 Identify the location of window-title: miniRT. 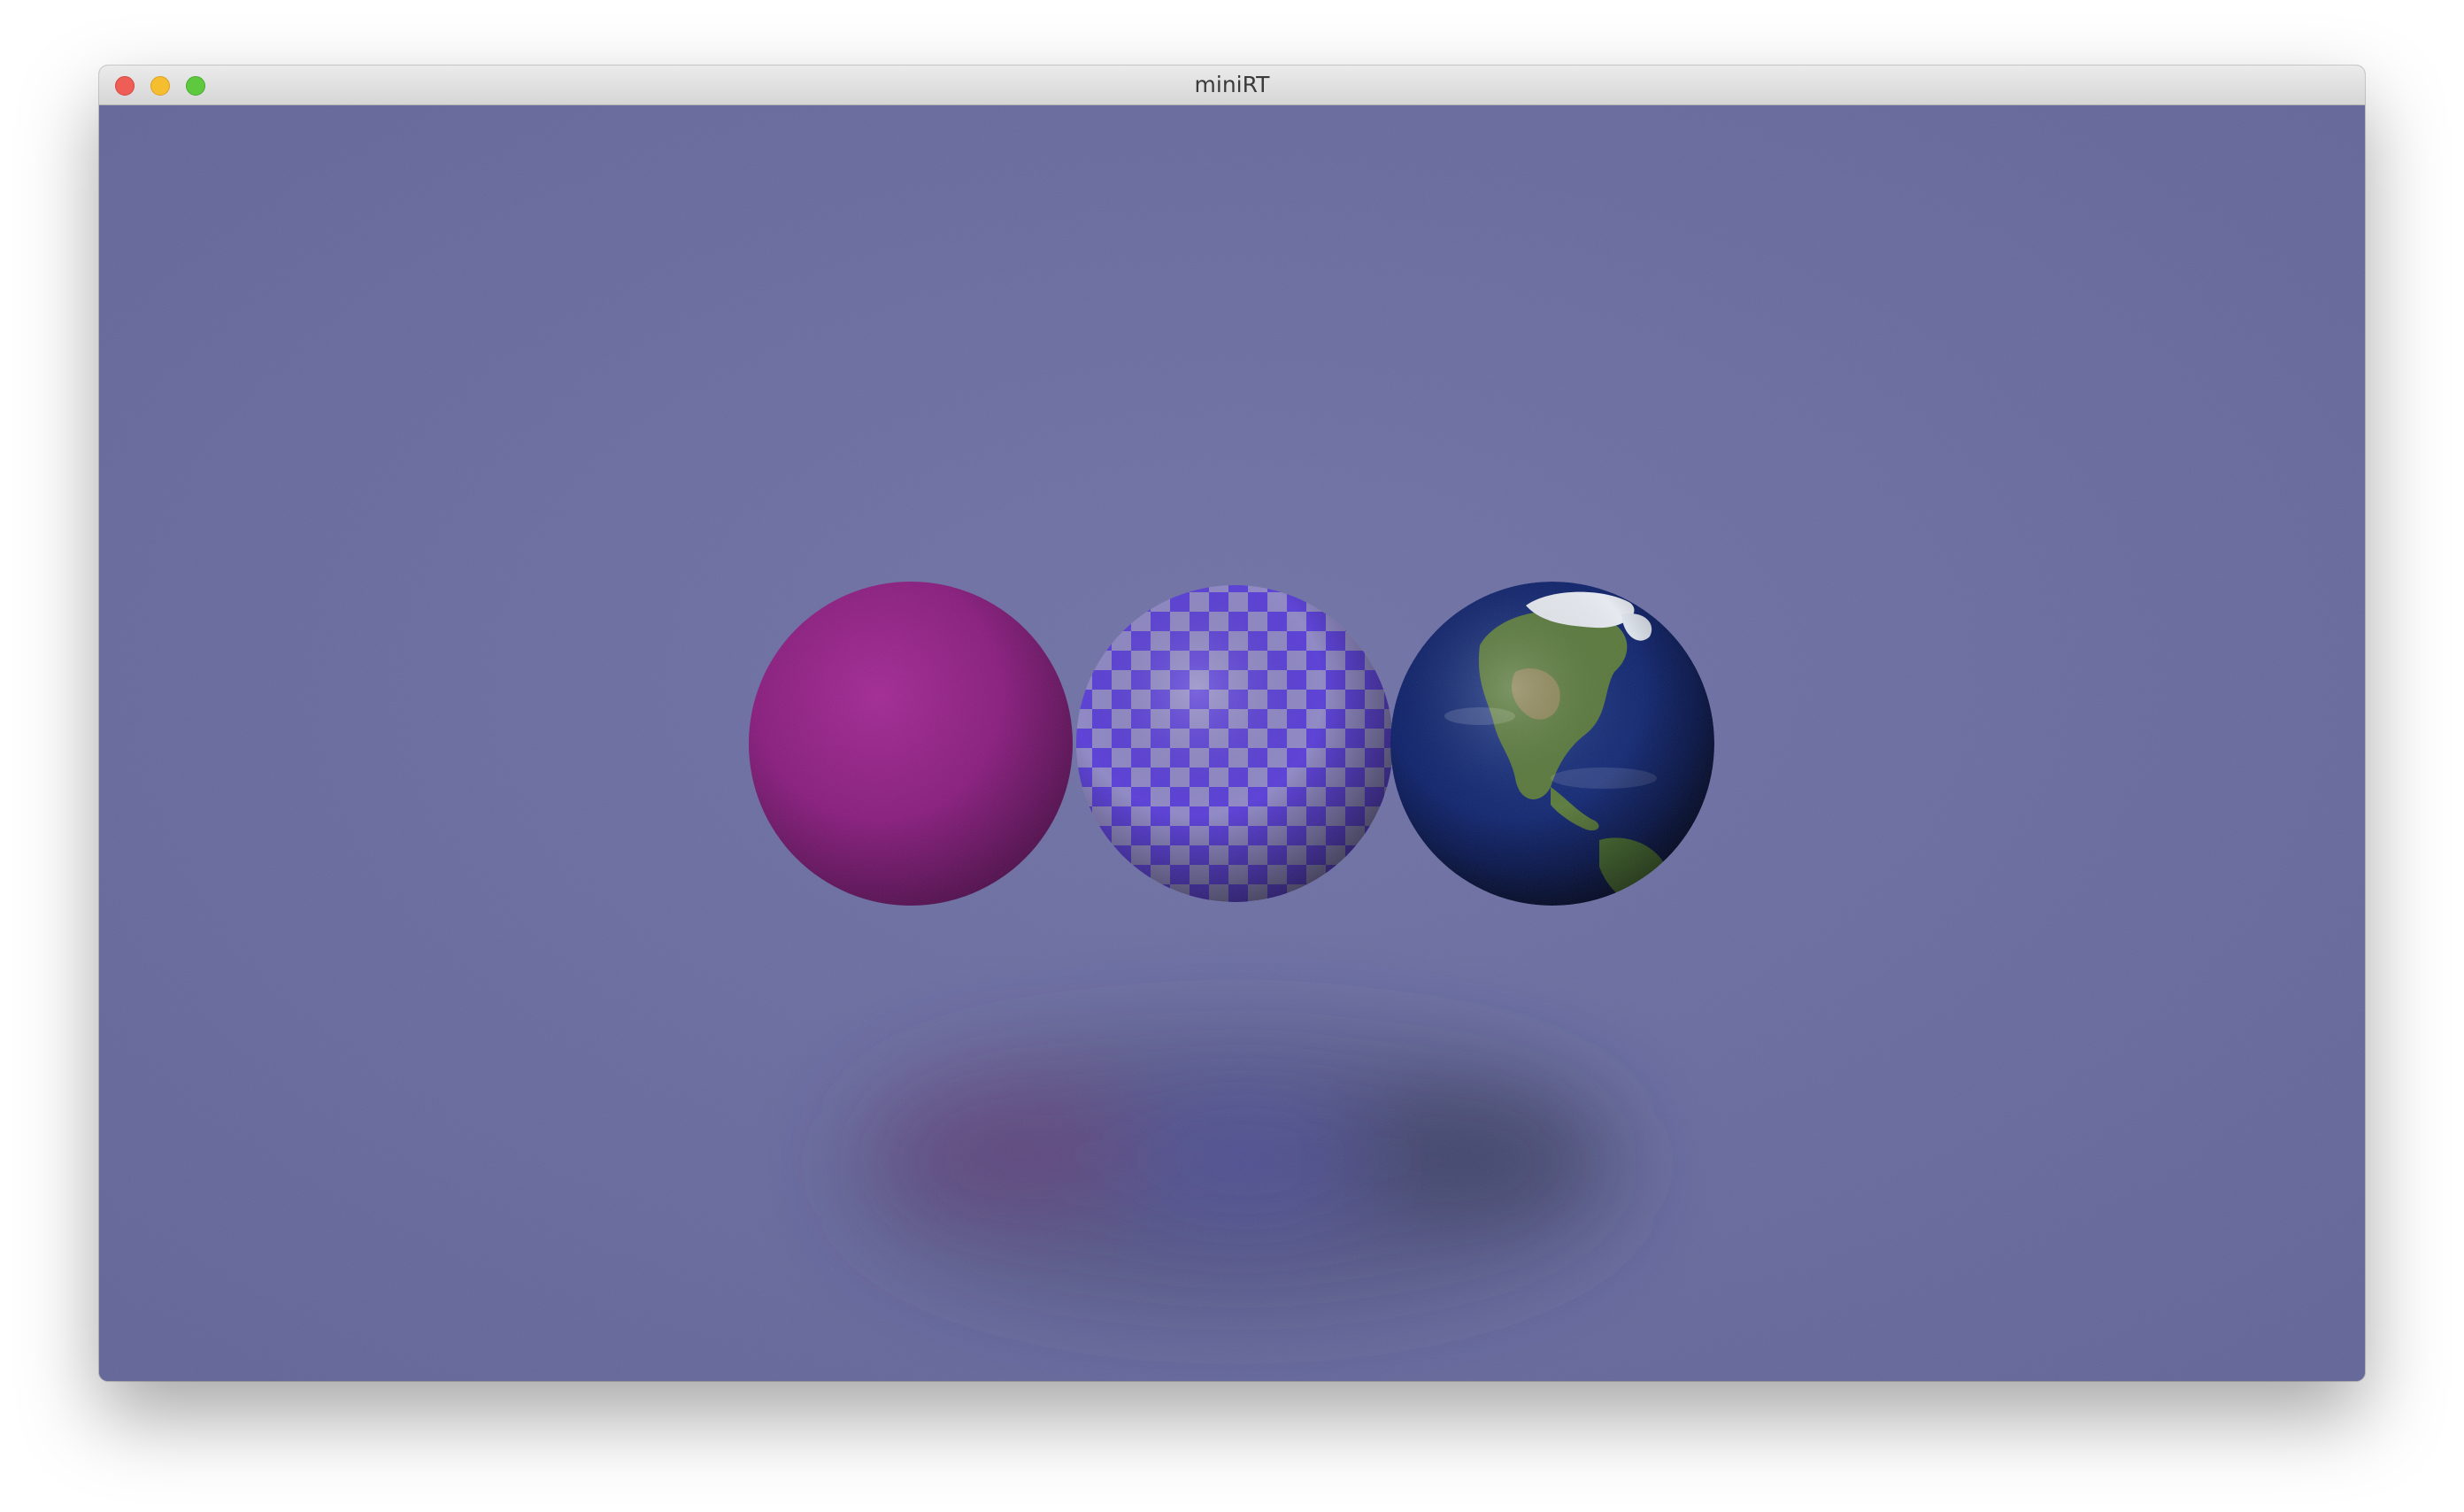
(1232, 84).